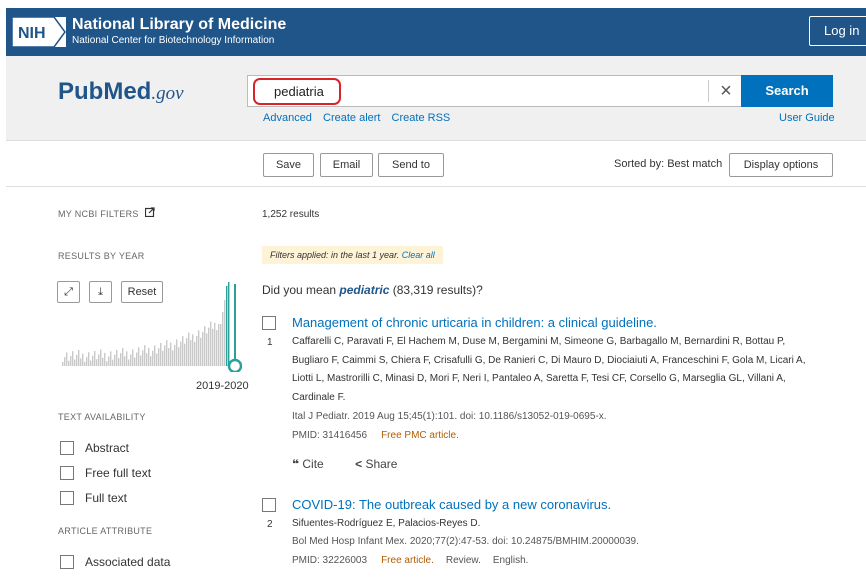 The height and width of the screenshot is (578, 866). Describe the element at coordinates (359, 464) in the screenshot. I see `share-icon: <` at that location.